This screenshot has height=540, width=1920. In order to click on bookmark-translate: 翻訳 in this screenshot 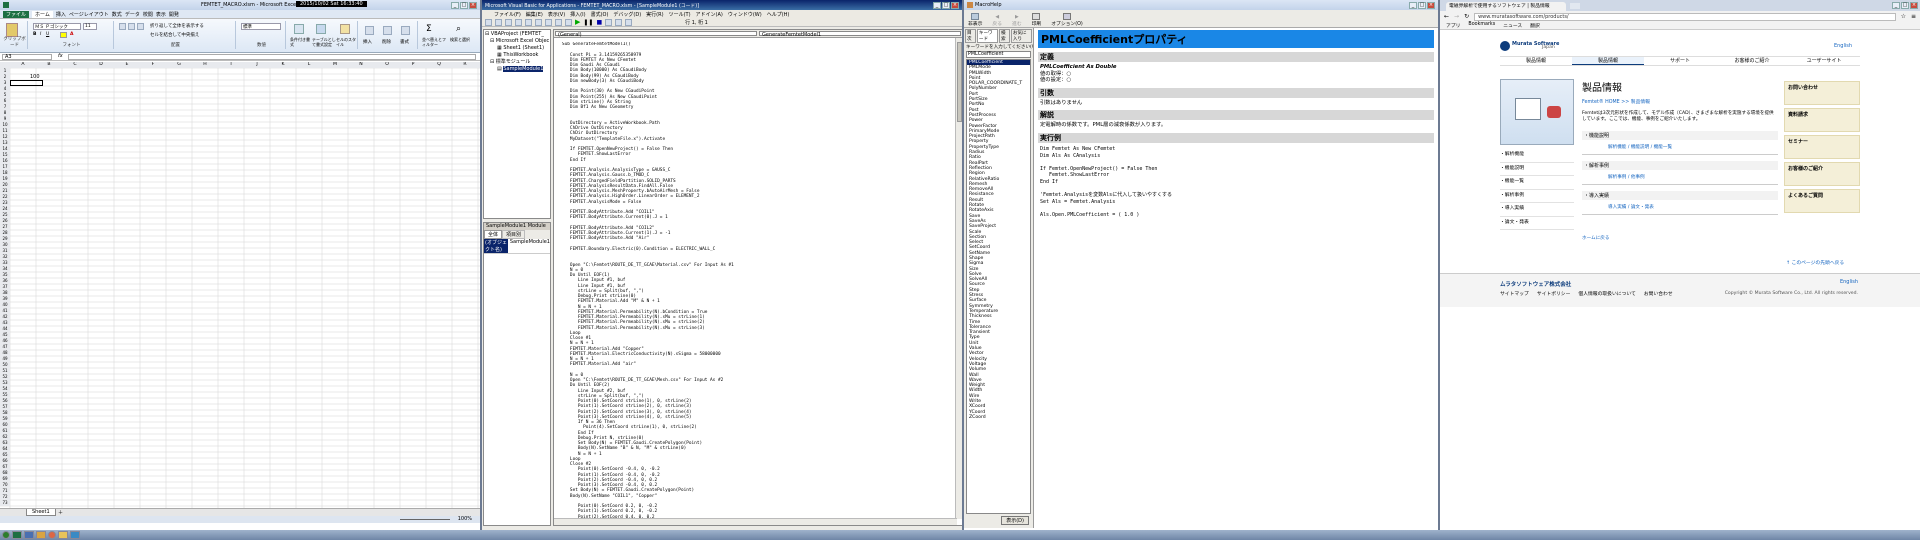, I will do `click(1535, 25)`.